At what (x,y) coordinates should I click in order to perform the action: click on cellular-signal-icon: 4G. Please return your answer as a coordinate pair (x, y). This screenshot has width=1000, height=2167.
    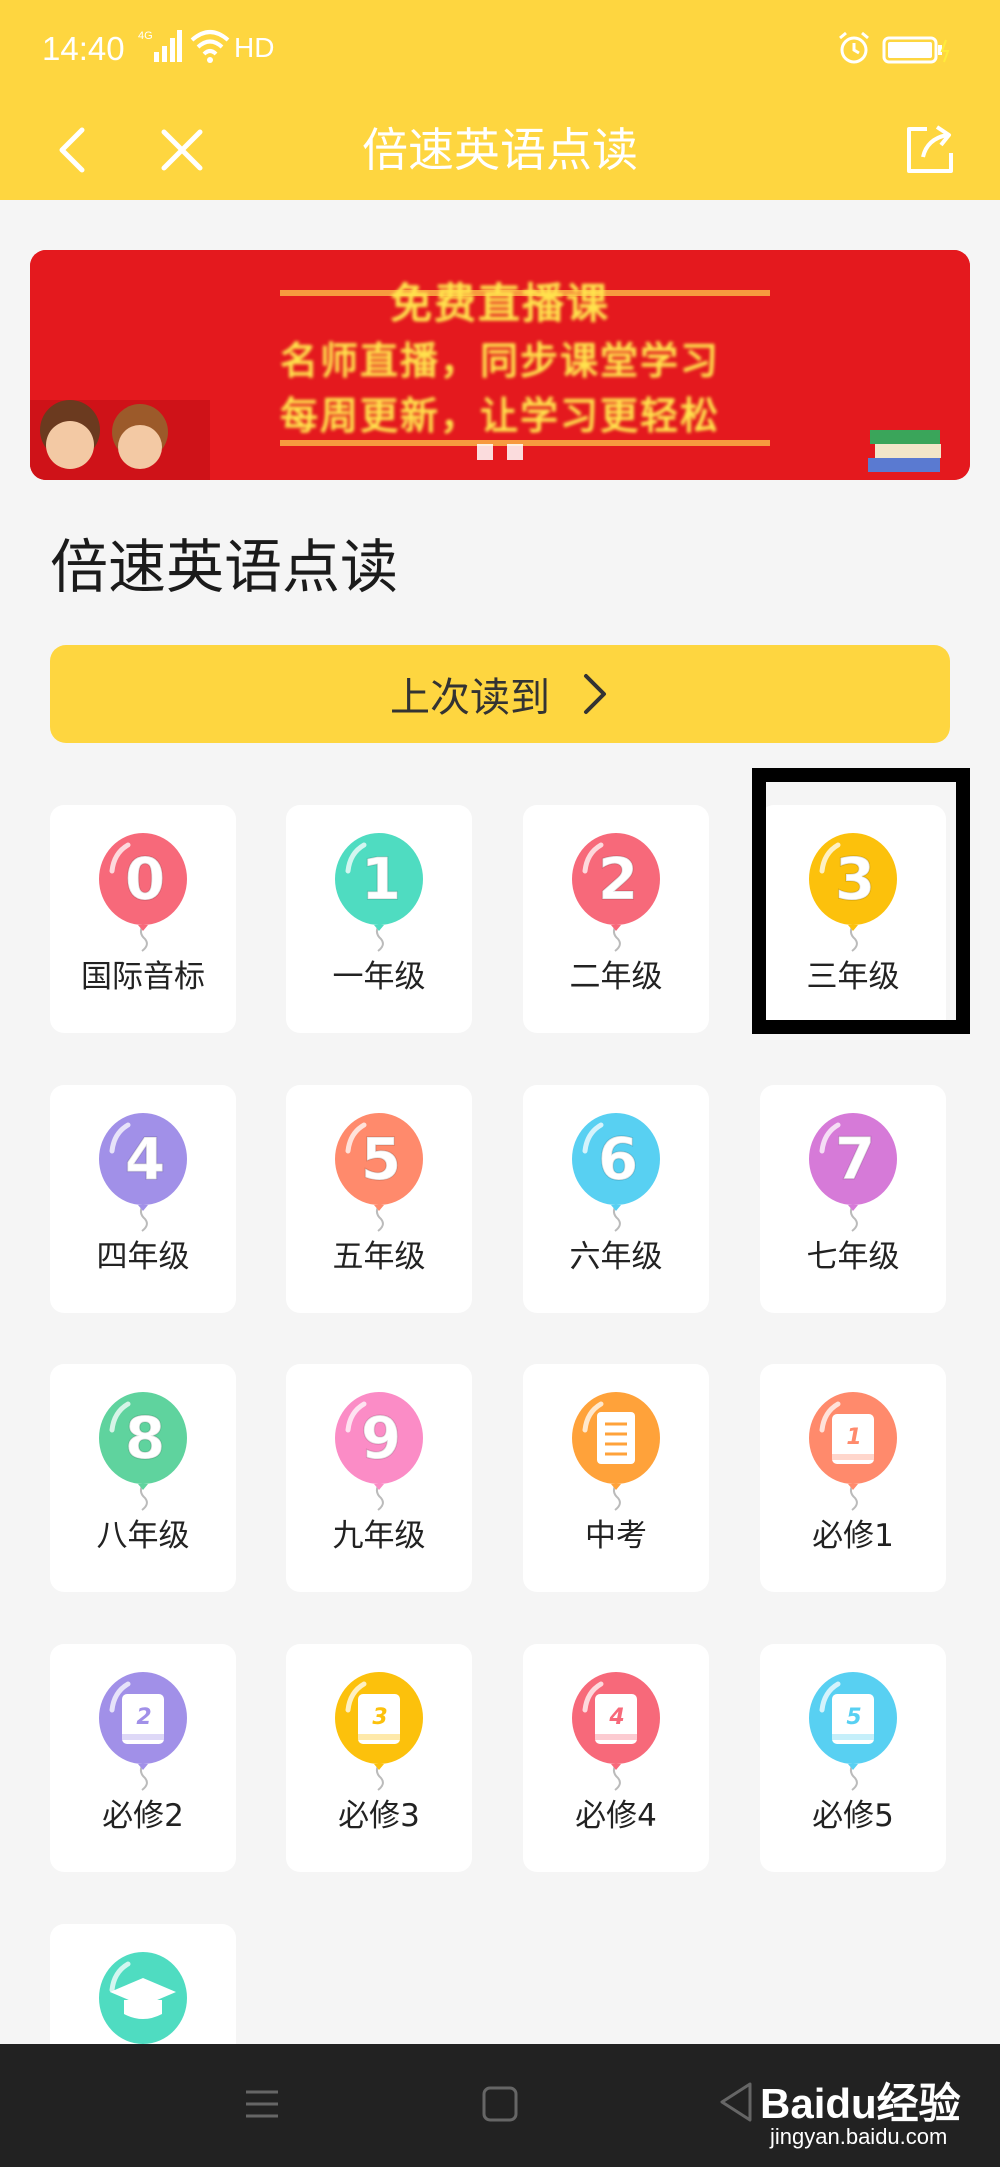
    Looking at the image, I should click on (160, 48).